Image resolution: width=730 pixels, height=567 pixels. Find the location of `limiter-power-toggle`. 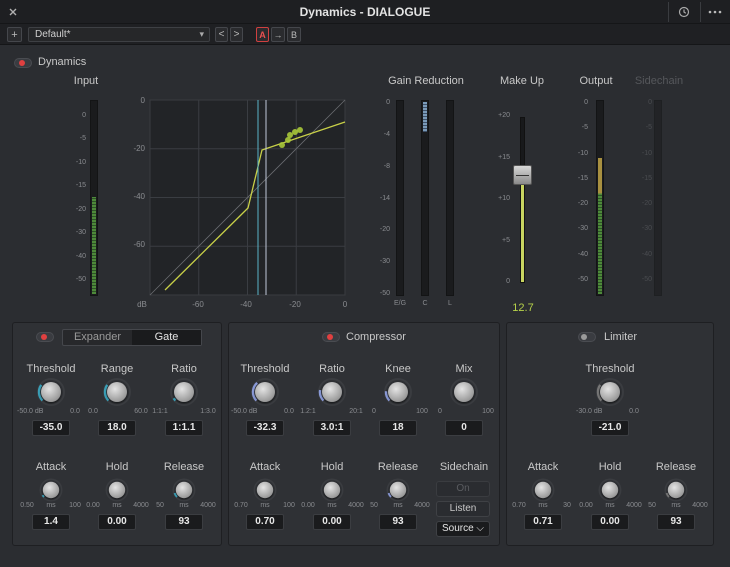

limiter-power-toggle is located at coordinates (587, 337).